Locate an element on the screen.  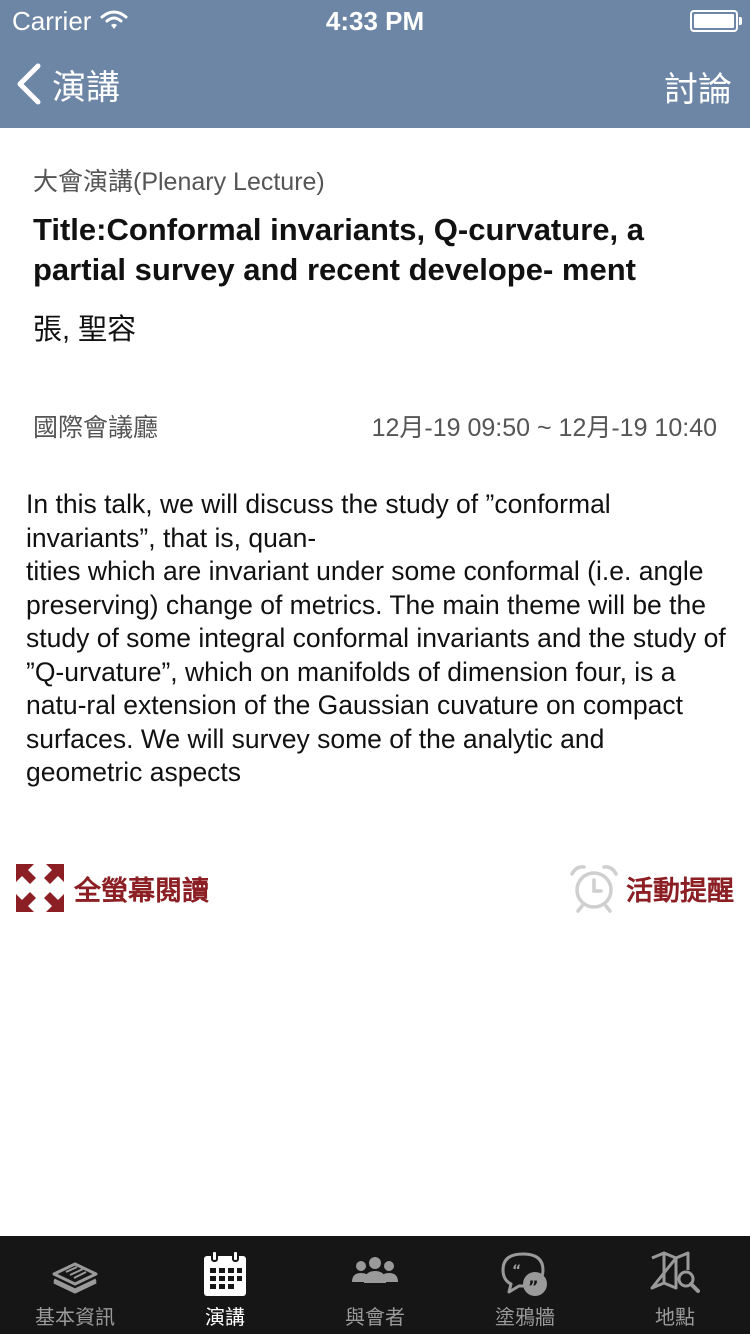
session-type: 大會演講(Plenary Lecture) is located at coordinates (179, 182).